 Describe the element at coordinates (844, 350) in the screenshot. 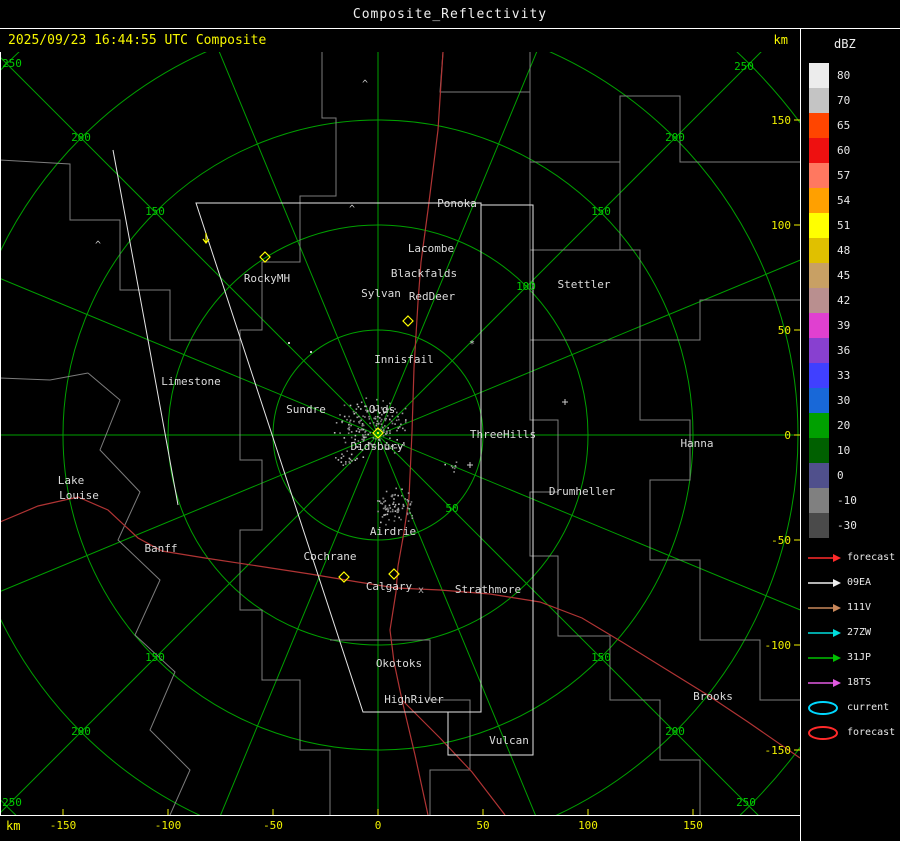

I see `scale-value-label: 36` at that location.